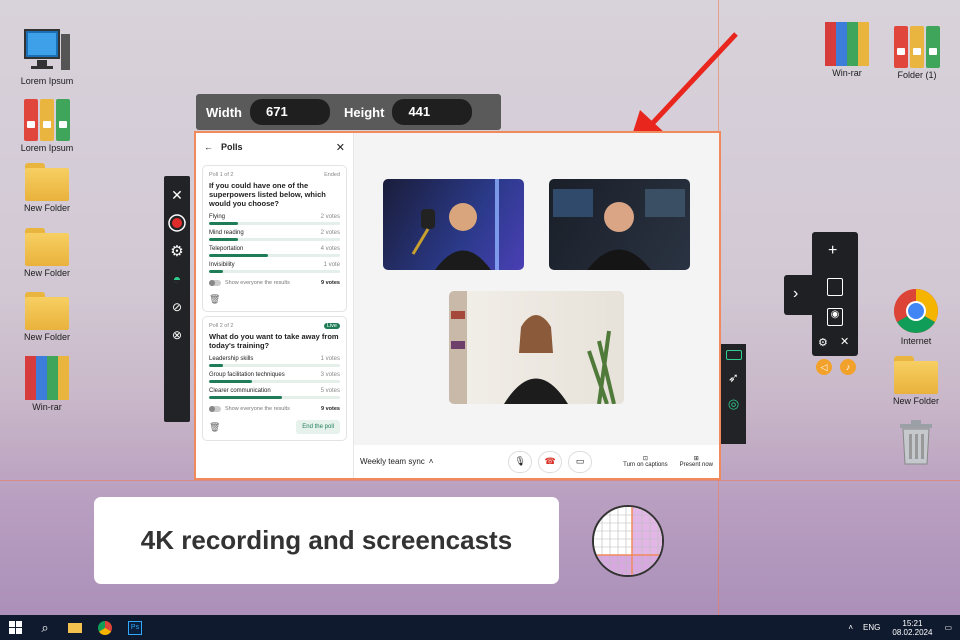 This screenshot has height=640, width=960. What do you see at coordinates (330, 375) in the screenshot?
I see `option-votes: 3 votes` at bounding box center [330, 375].